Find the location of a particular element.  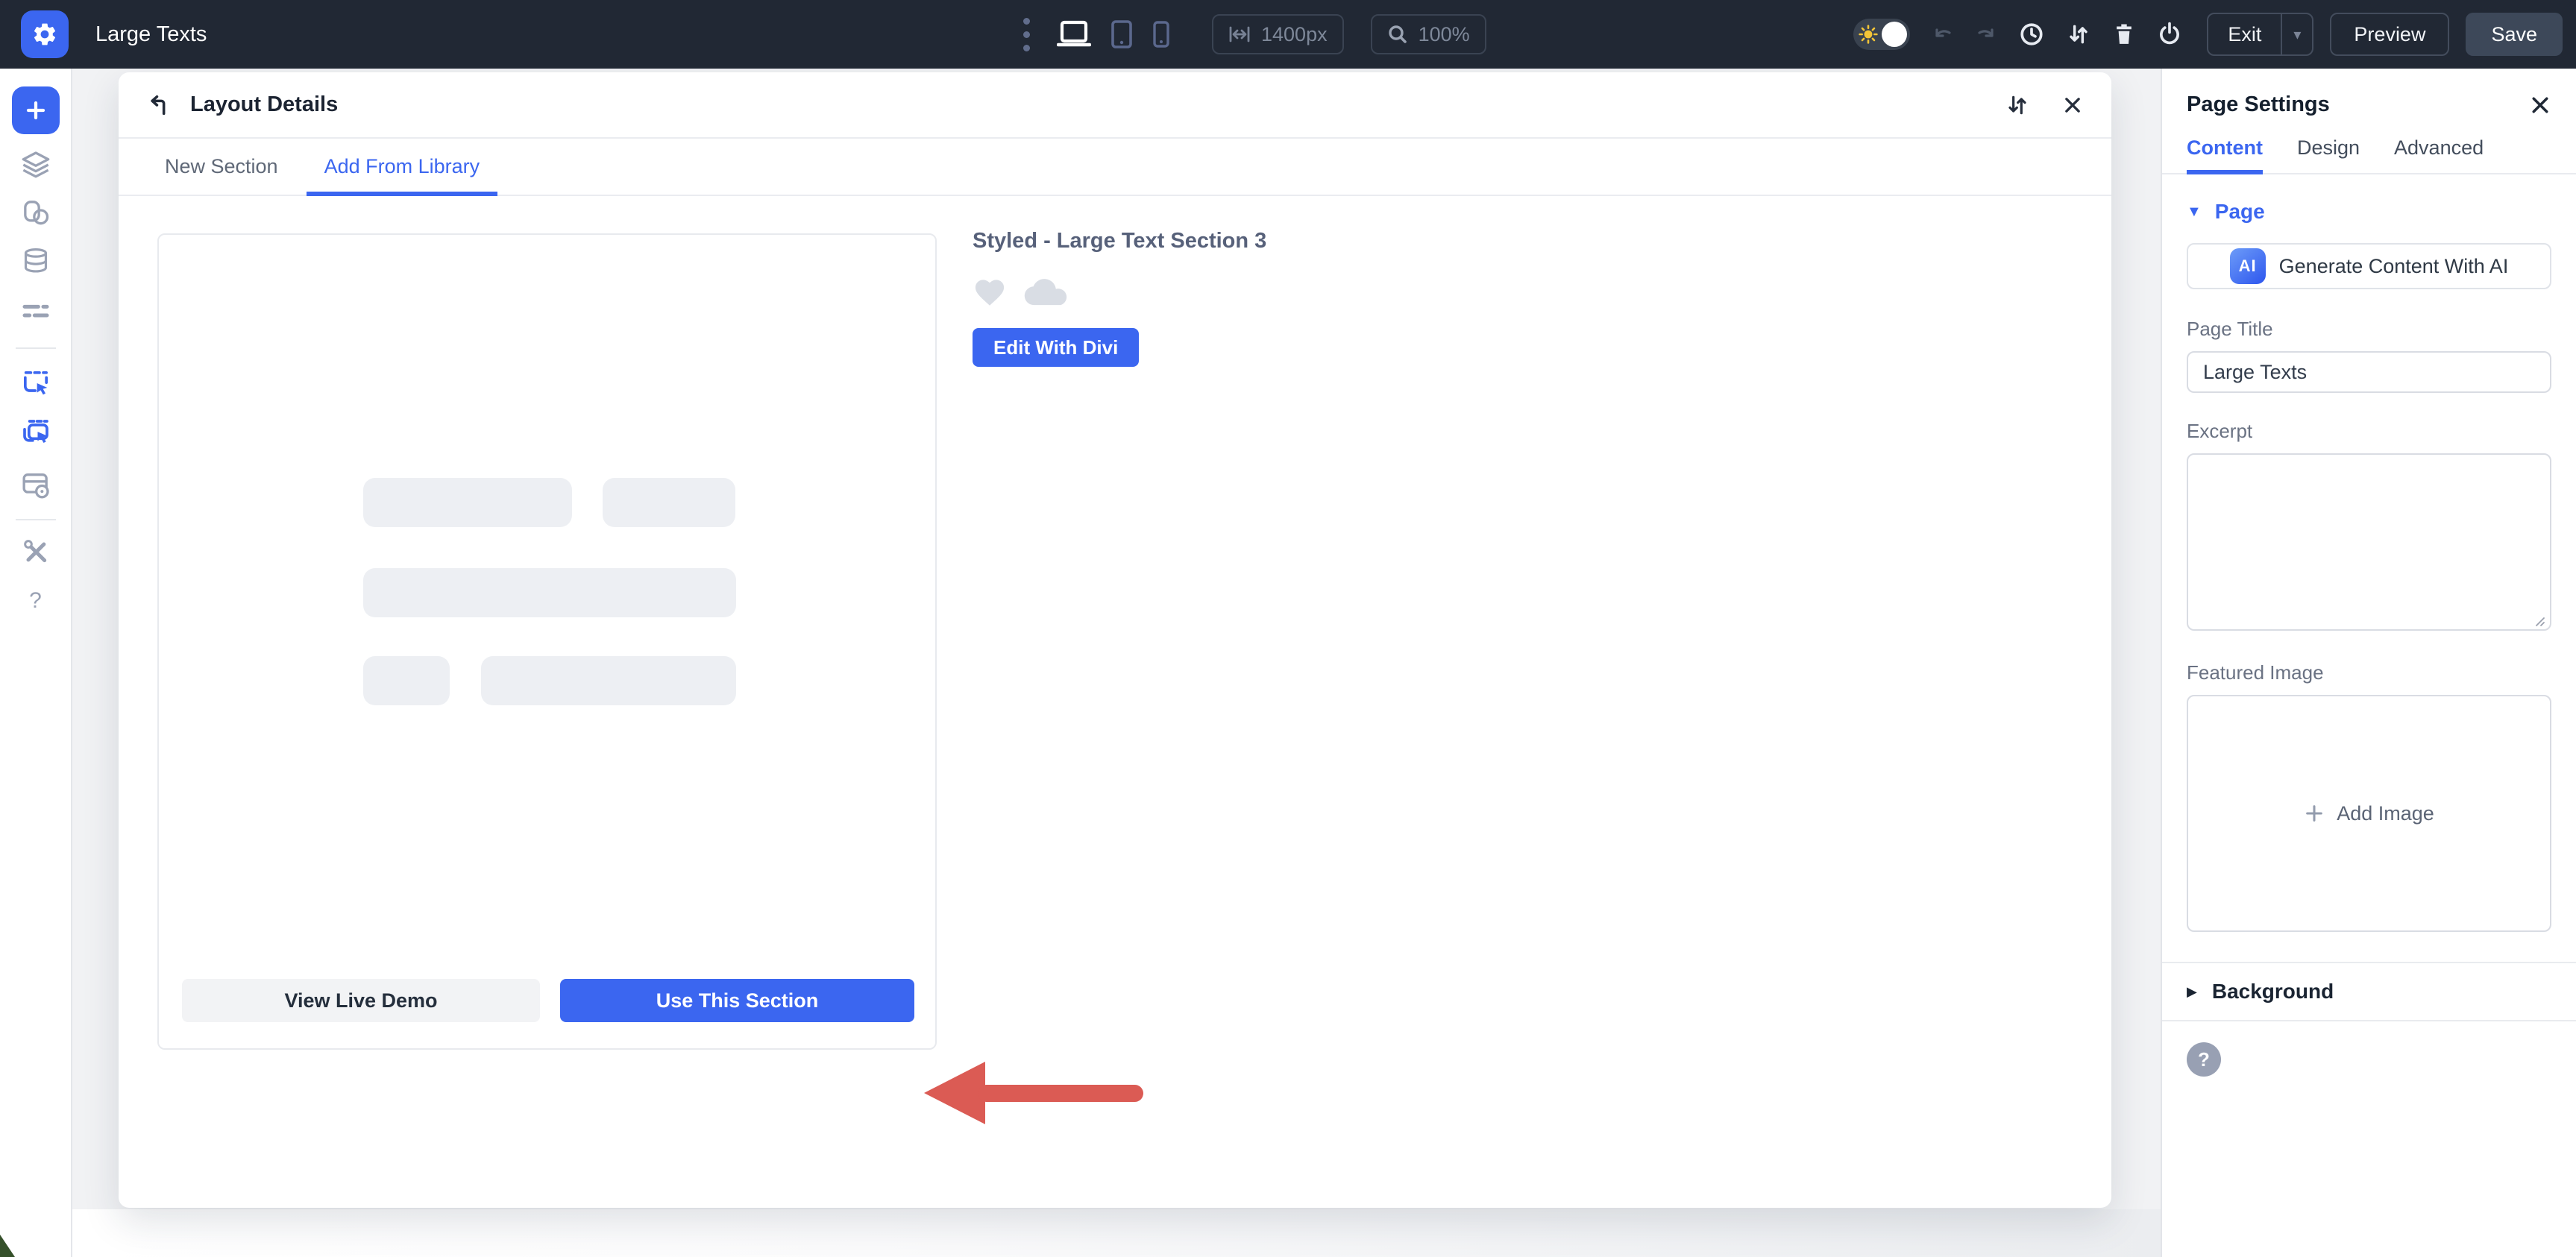

database-icon is located at coordinates (36, 261).